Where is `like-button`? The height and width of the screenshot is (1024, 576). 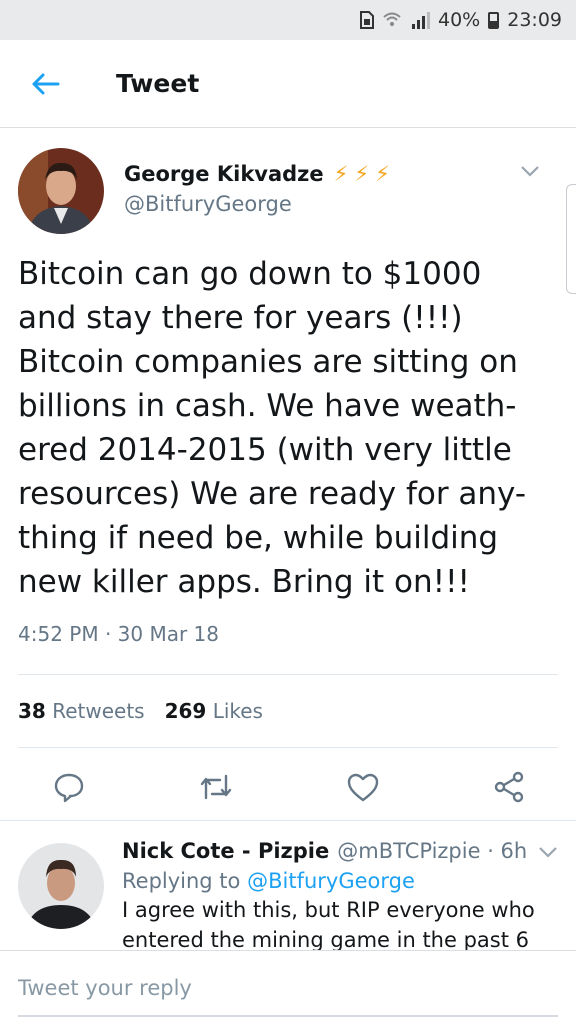
like-button is located at coordinates (363, 787).